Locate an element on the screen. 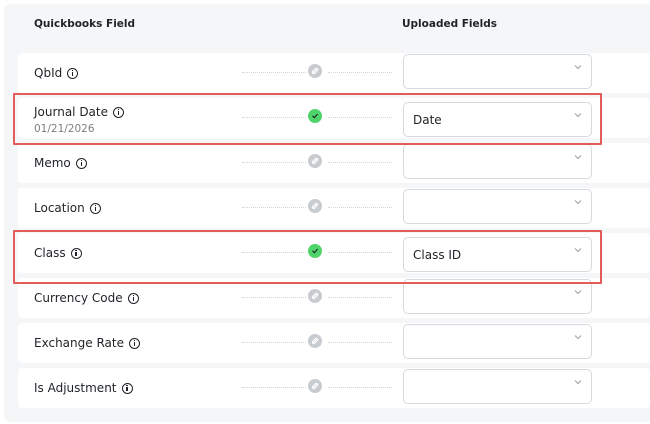  uploaded-fields-header: Uploaded Fields is located at coordinates (450, 24).